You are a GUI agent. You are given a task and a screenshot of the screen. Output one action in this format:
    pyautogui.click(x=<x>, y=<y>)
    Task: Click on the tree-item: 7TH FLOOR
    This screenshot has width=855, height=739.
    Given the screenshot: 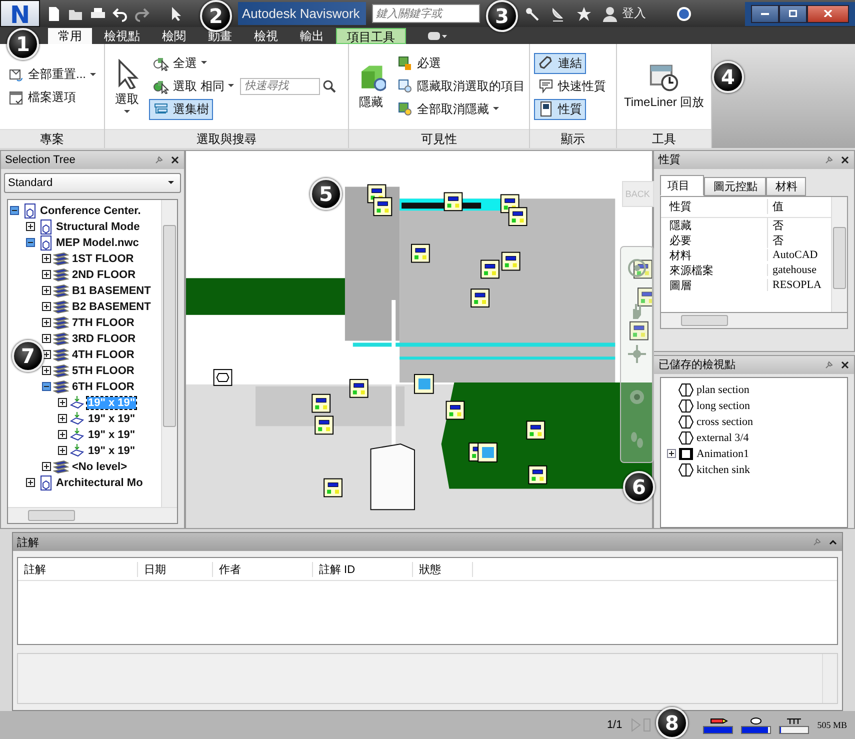 What is the action you would take?
    pyautogui.click(x=103, y=322)
    